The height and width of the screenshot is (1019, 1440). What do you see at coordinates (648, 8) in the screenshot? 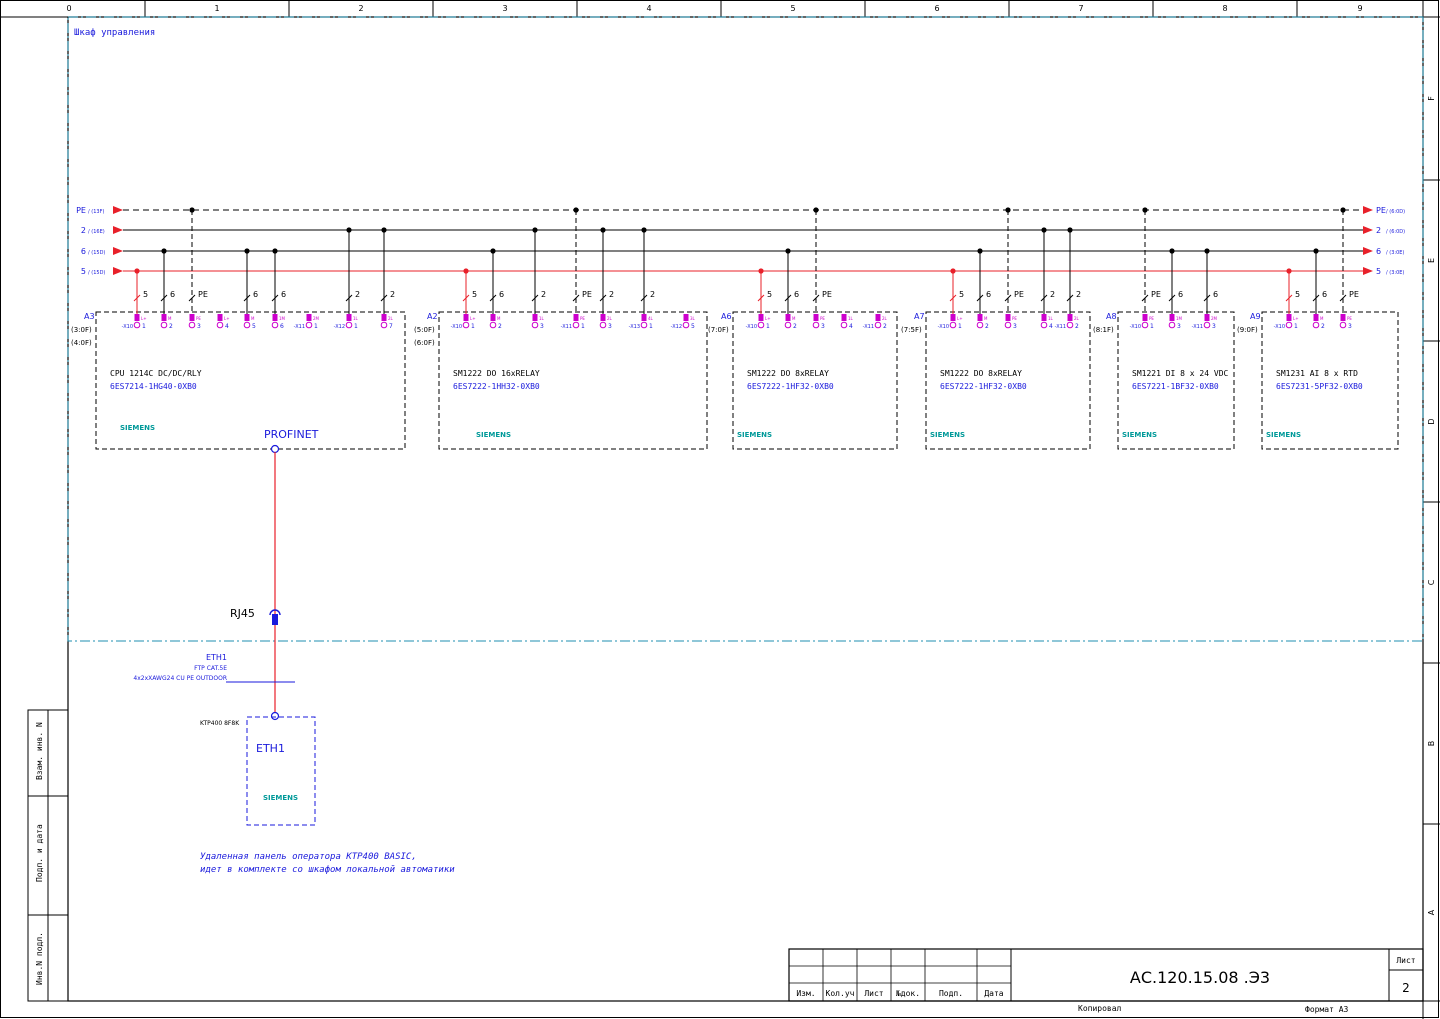
I see `column-label: 4` at bounding box center [648, 8].